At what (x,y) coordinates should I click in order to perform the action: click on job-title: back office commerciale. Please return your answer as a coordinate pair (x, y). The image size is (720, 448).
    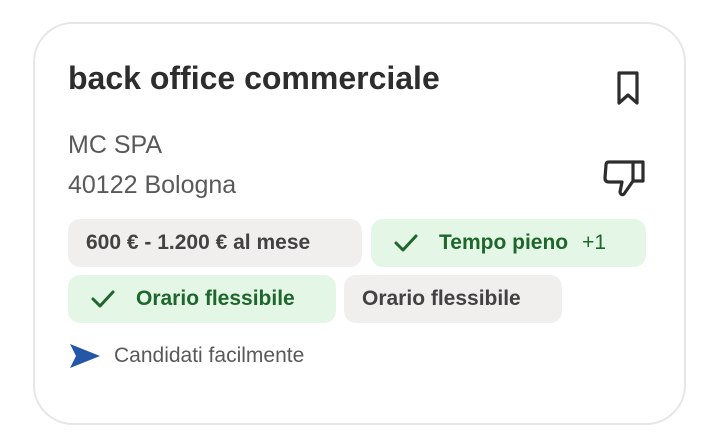
    Looking at the image, I should click on (254, 78).